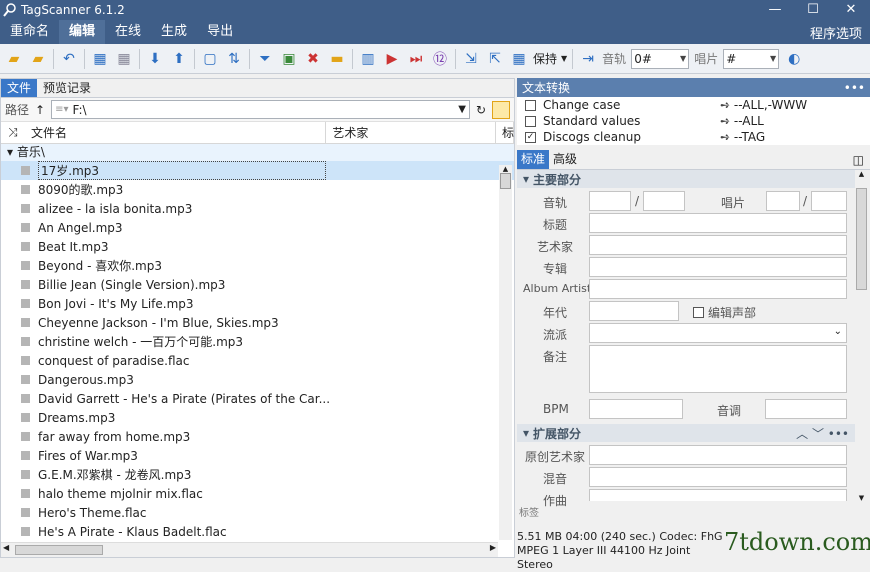 The height and width of the screenshot is (572, 870). What do you see at coordinates (545, 58) in the screenshot?
I see `save-button: 保持` at bounding box center [545, 58].